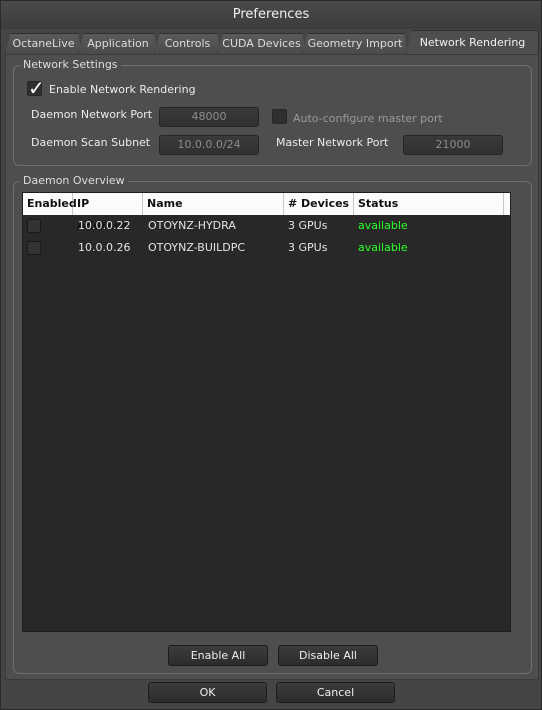 The width and height of the screenshot is (542, 710). Describe the element at coordinates (218, 655) in the screenshot. I see `enable-all-button: Enable All` at that location.